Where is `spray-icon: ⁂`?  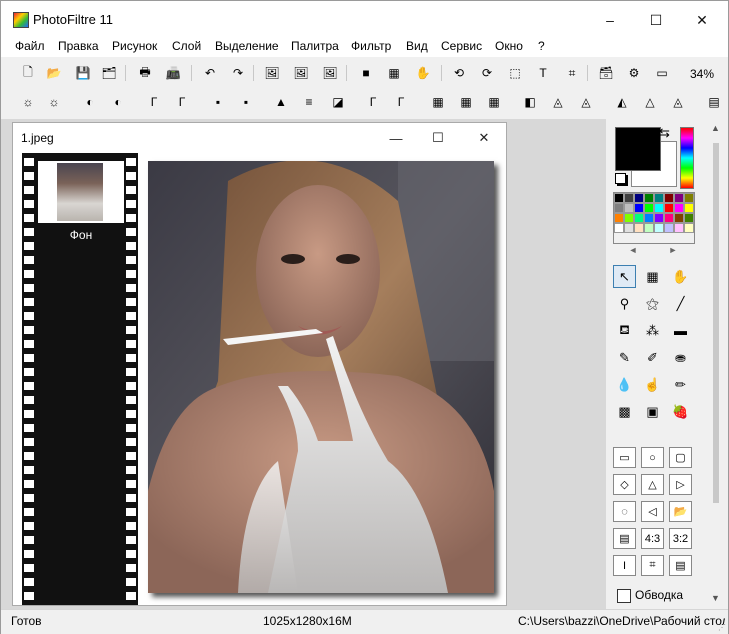
spray-icon: ⁂ is located at coordinates (652, 330).